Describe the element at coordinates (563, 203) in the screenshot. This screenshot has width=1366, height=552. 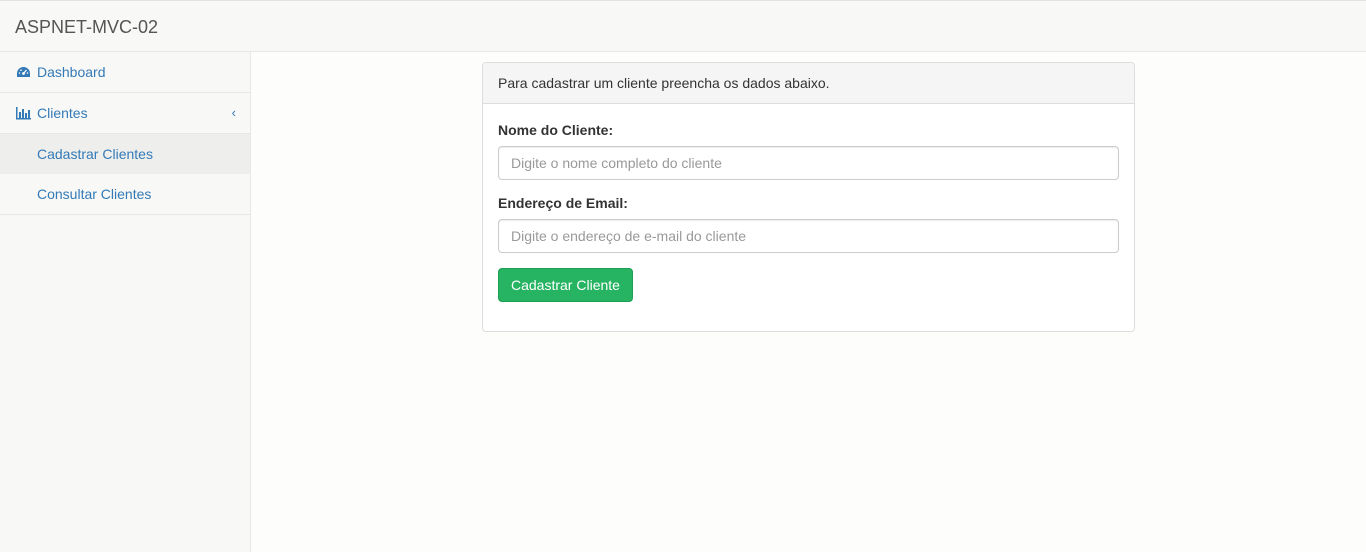
I see `email-label: Endereço de Email:` at that location.